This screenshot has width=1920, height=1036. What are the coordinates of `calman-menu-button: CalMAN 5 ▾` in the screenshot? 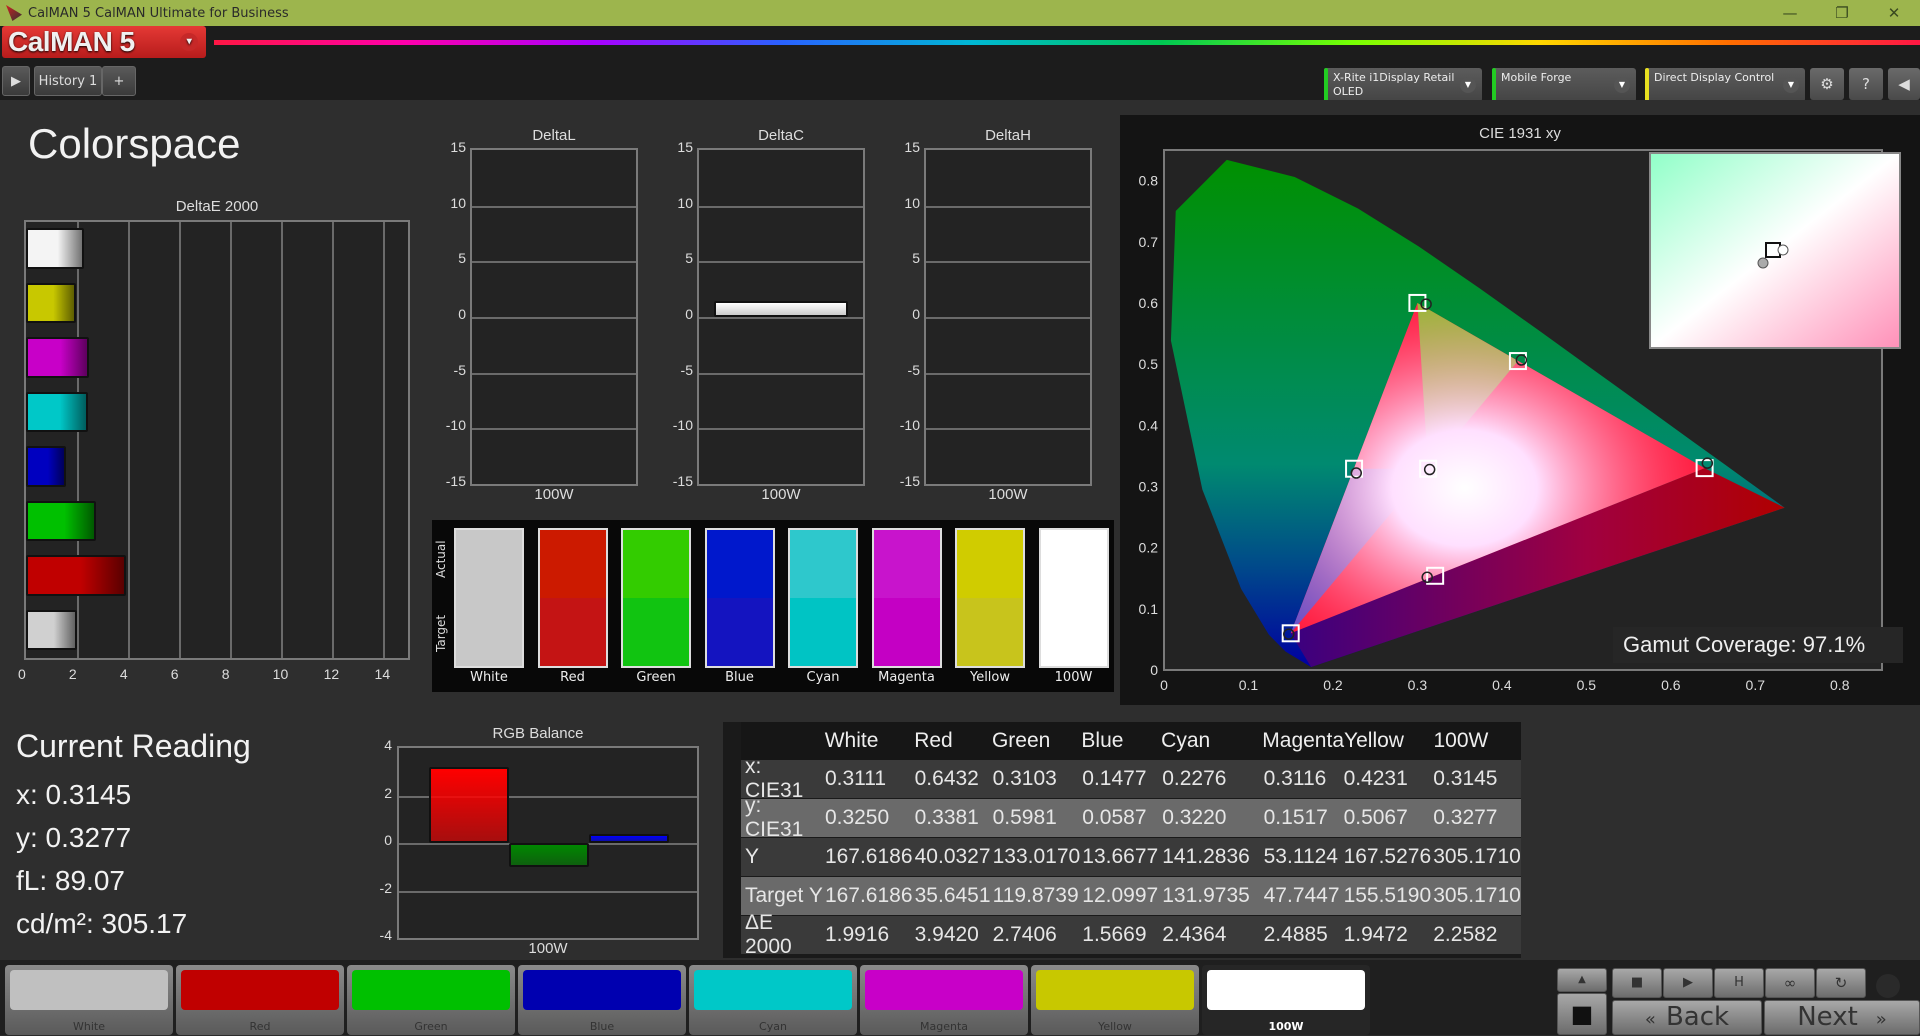 It's located at (104, 42).